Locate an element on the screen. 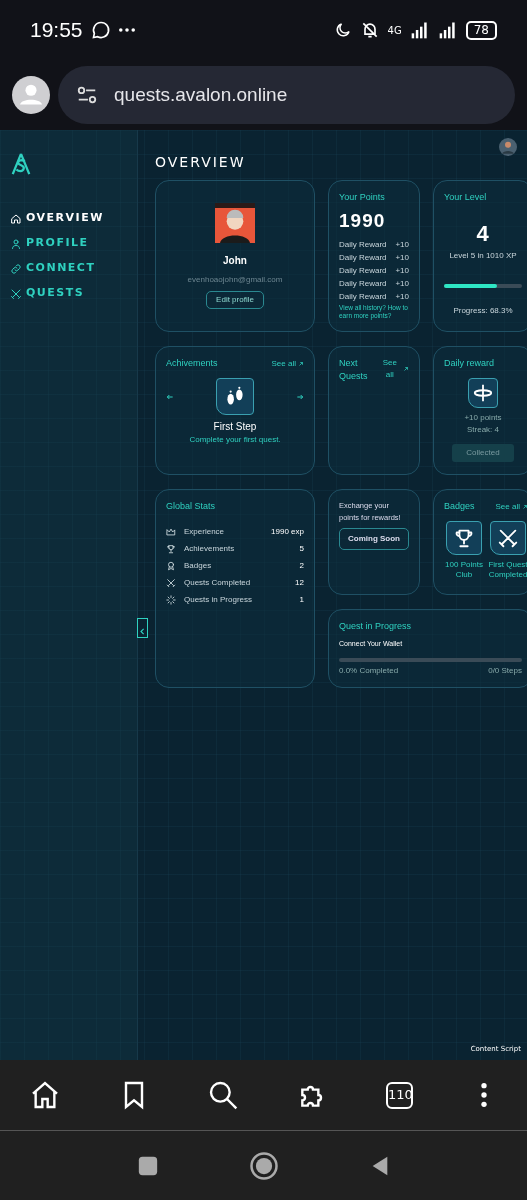 This screenshot has height=1200, width=527. chat-app-icon is located at coordinates (100, 30).